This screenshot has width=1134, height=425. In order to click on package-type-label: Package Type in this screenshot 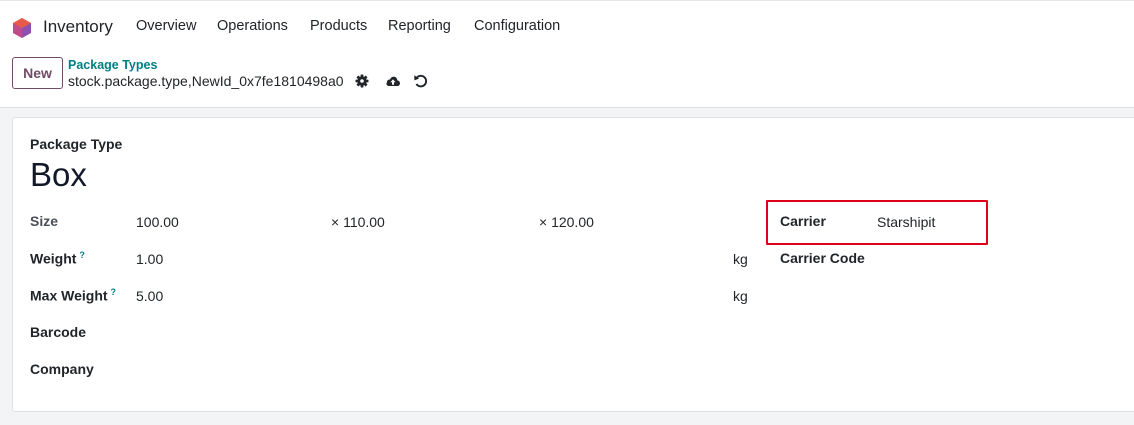, I will do `click(76, 144)`.